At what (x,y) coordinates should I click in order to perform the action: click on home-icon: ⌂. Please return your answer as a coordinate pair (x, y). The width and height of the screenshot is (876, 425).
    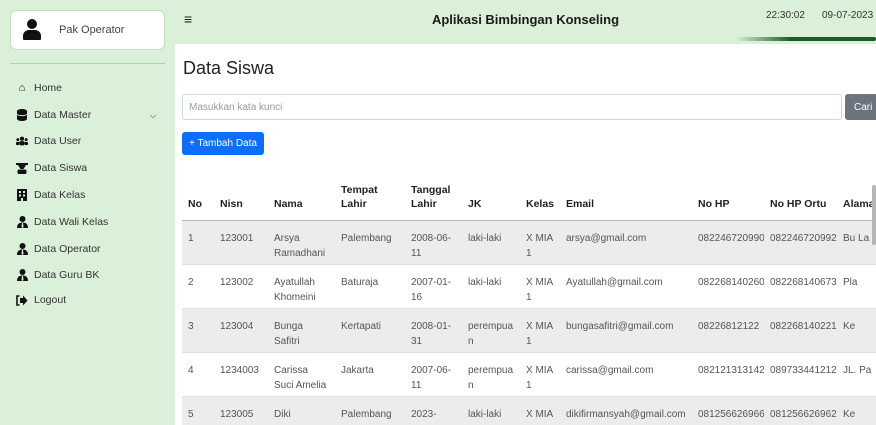
    Looking at the image, I should click on (22, 88).